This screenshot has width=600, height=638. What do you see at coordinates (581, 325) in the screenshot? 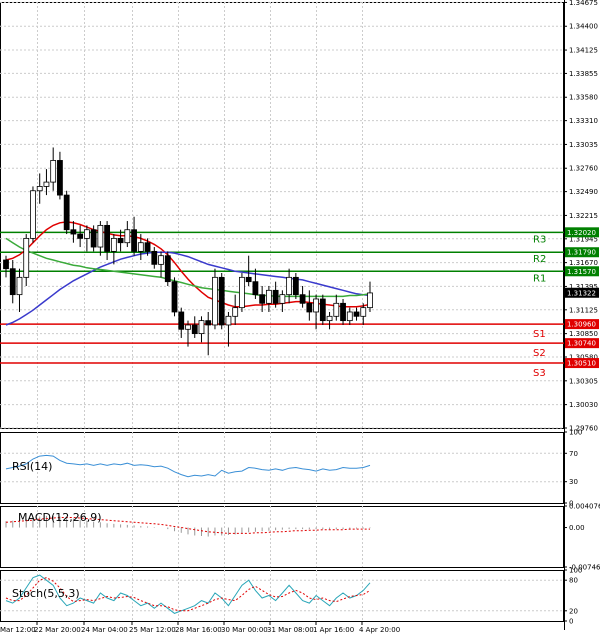
I see `pivot-price-label: 1.30960` at bounding box center [581, 325].